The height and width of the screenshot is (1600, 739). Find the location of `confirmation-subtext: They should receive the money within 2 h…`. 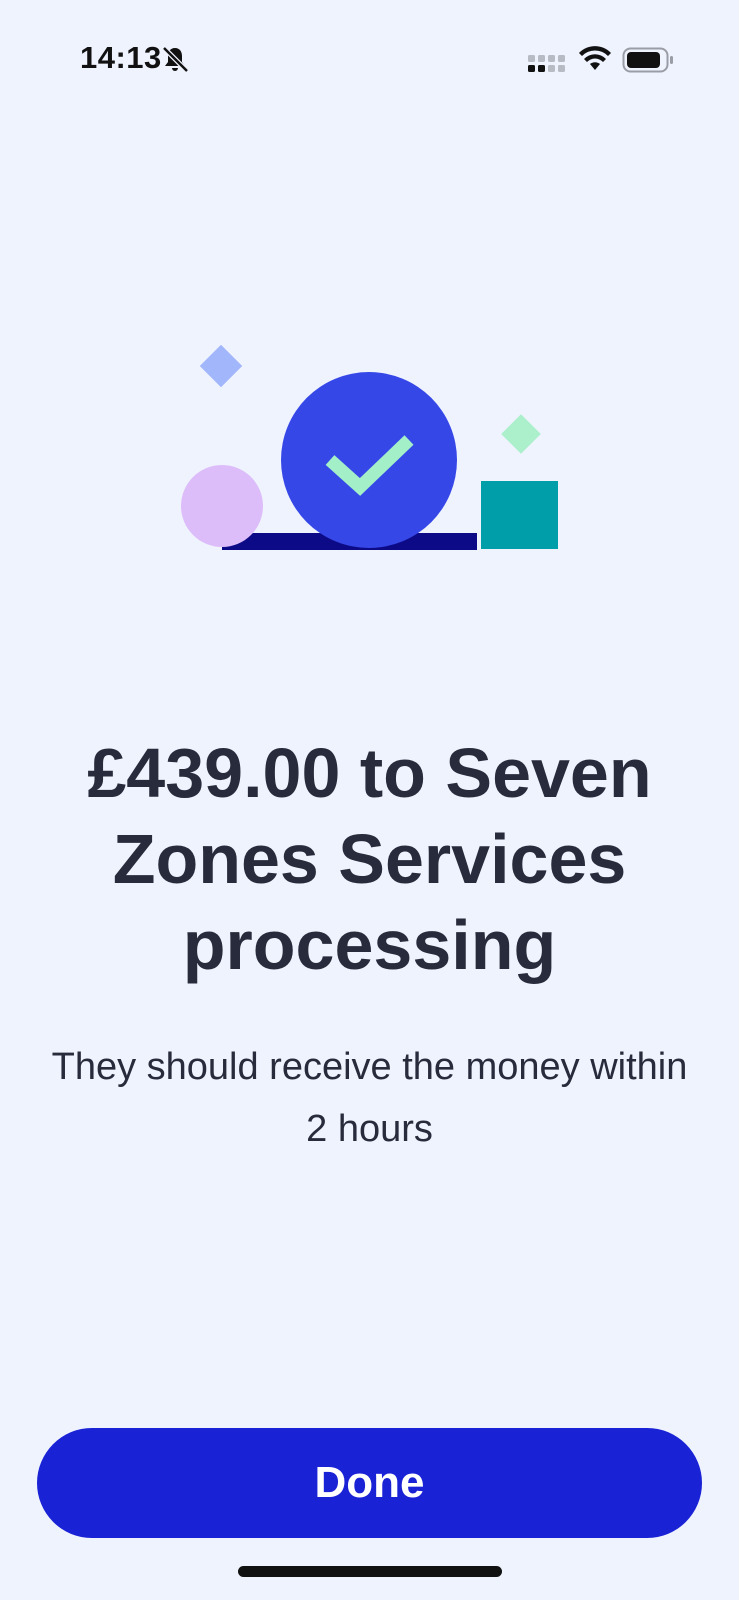

confirmation-subtext: They should receive the money within 2 h… is located at coordinates (369, 1098).